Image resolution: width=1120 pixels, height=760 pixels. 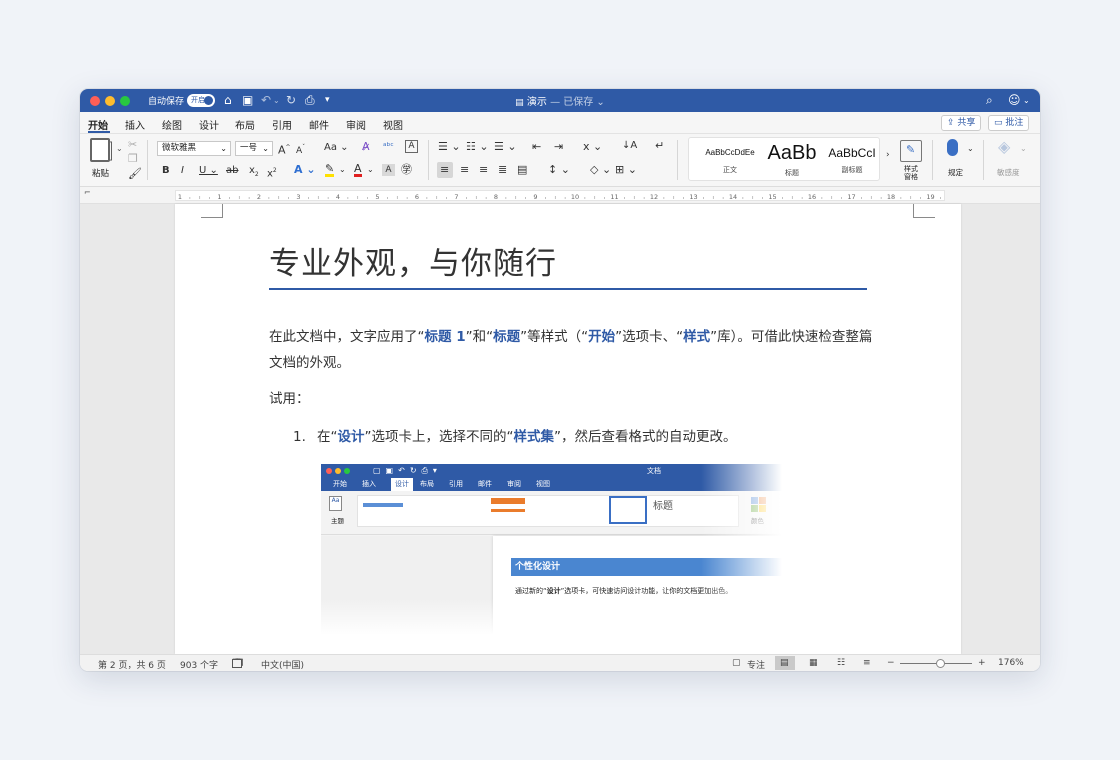 What do you see at coordinates (272, 172) in the screenshot?
I see `superscript-icon: x2` at bounding box center [272, 172].